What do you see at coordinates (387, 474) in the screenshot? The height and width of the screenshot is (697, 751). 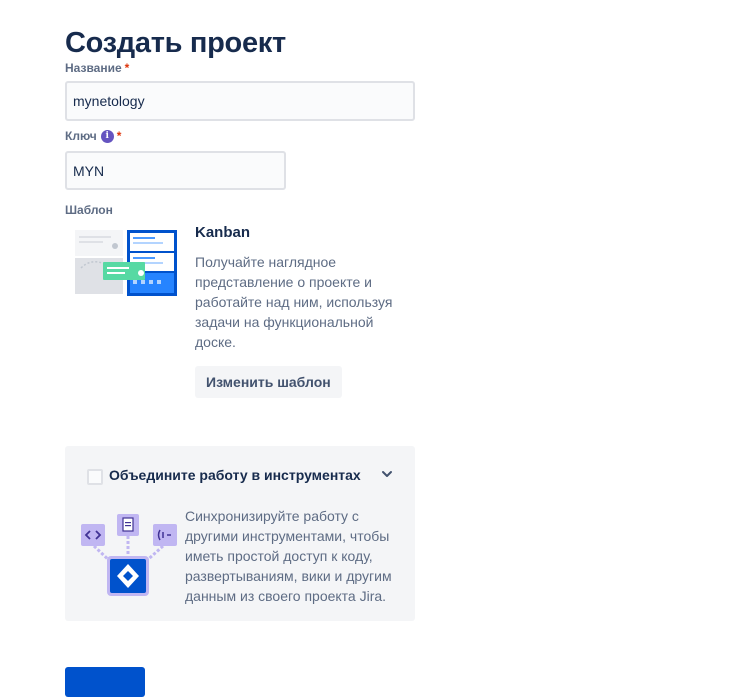 I see `chevron-down-icon` at bounding box center [387, 474].